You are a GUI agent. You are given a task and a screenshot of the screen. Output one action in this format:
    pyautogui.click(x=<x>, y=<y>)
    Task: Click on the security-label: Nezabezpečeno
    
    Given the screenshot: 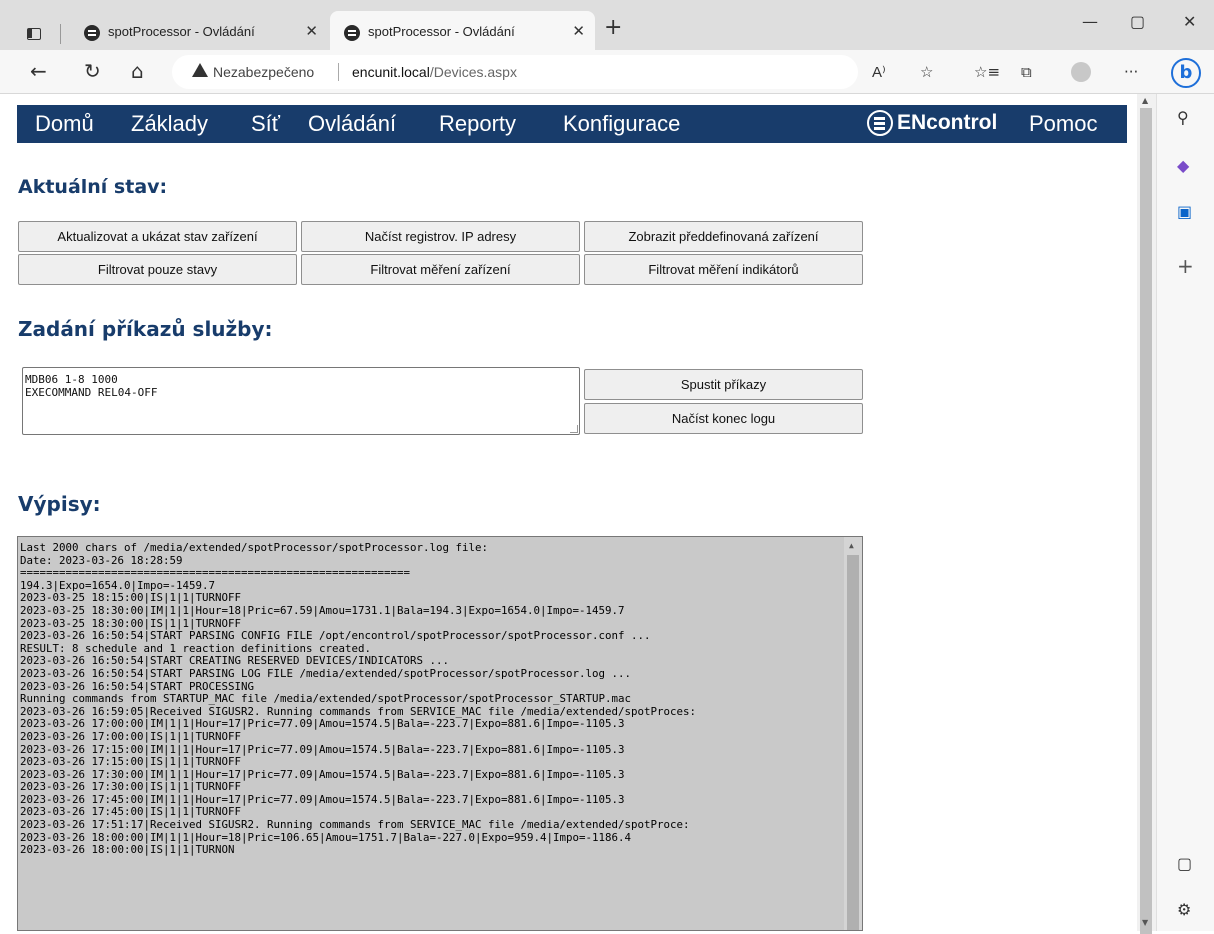 What is the action you would take?
    pyautogui.click(x=263, y=72)
    